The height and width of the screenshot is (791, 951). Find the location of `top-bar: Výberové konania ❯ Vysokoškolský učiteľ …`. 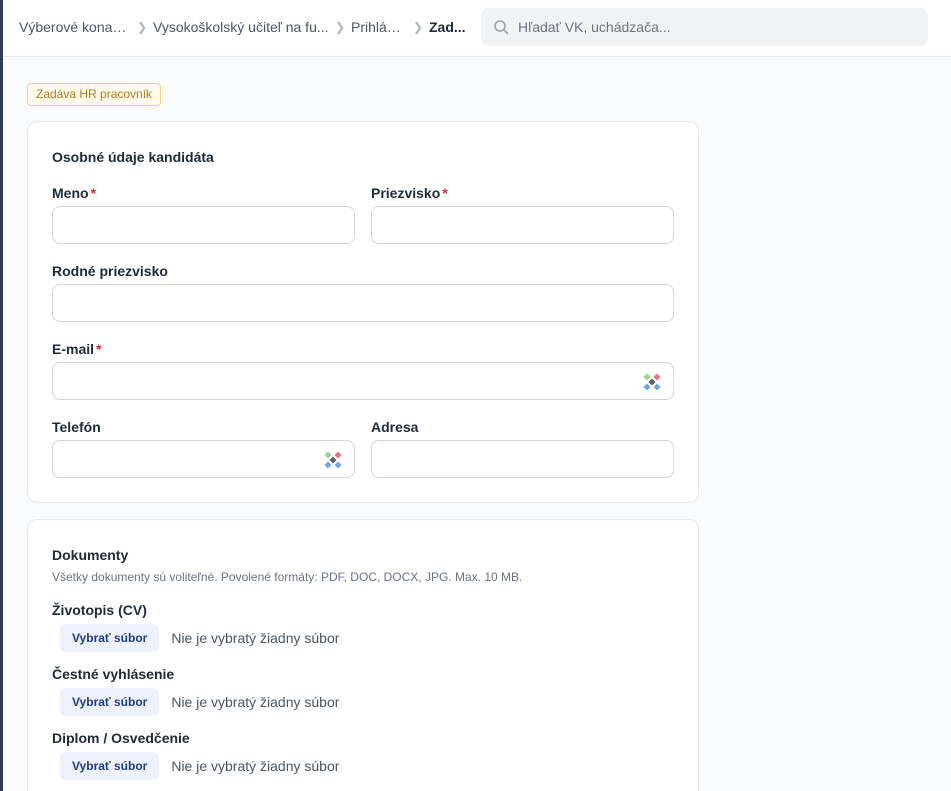

top-bar: Výberové konania ❯ Vysokoškolský učiteľ … is located at coordinates (477, 28).